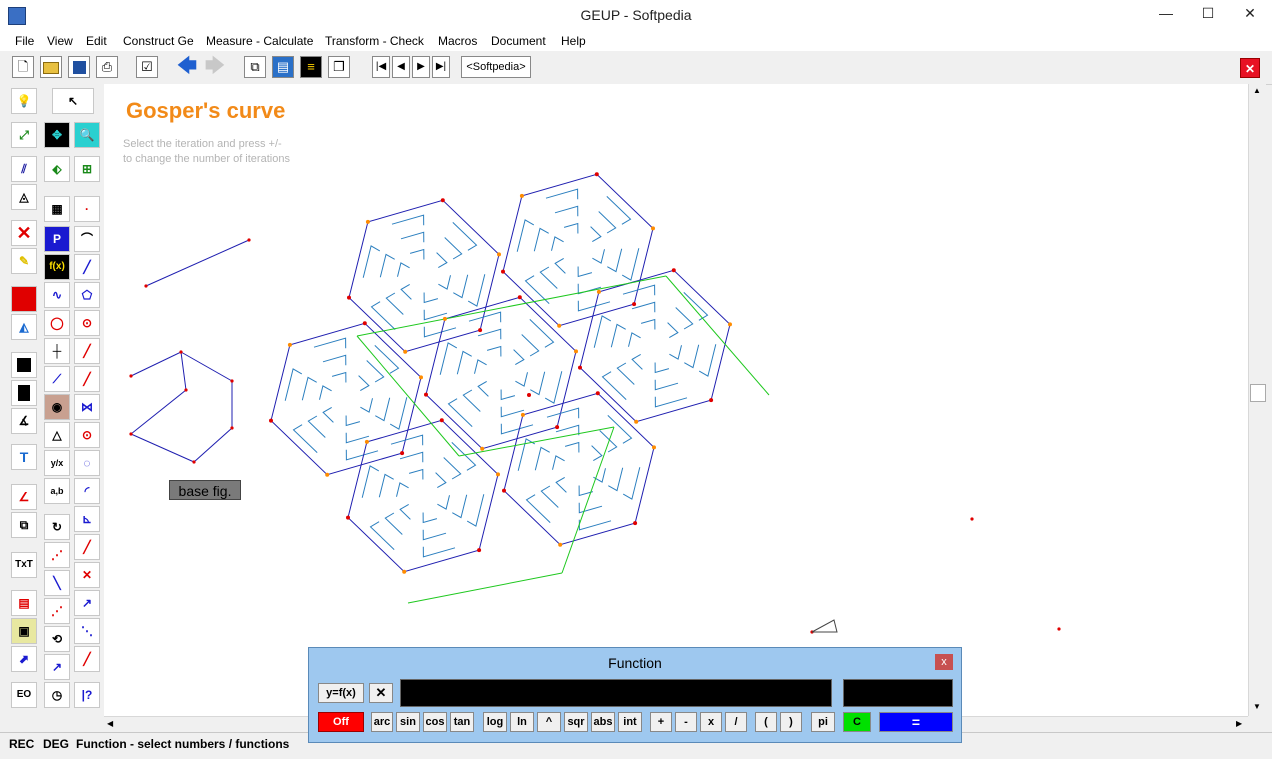 The width and height of the screenshot is (1272, 759). Describe the element at coordinates (87, 659) in the screenshot. I see `red-line-icon: ╱` at that location.